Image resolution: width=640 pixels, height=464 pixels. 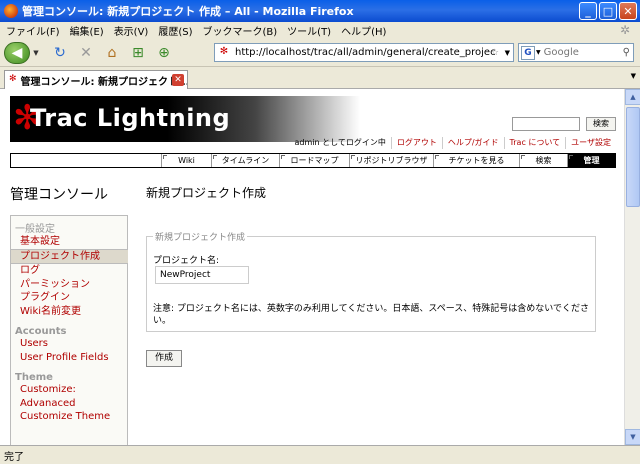 I want to click on nav-admin: 管理, so click(x=591, y=160).